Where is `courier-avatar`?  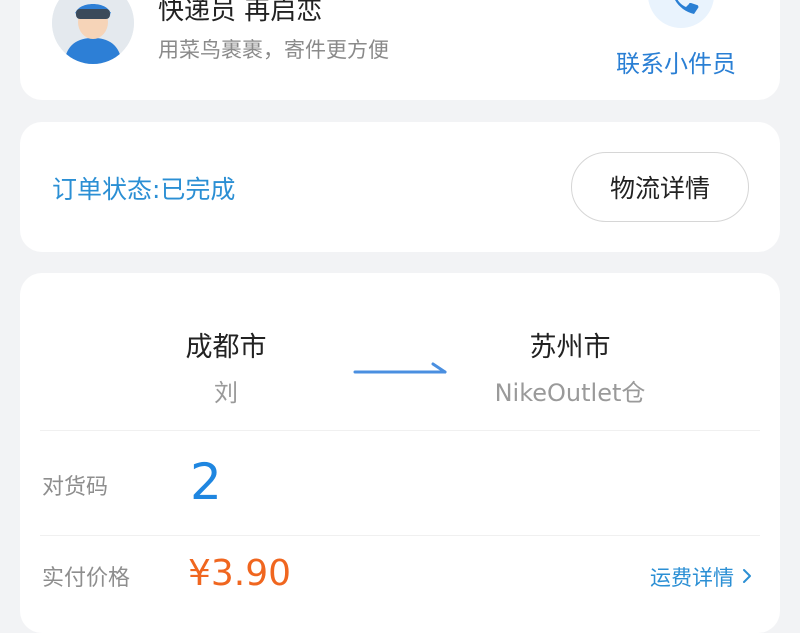 courier-avatar is located at coordinates (93, 32).